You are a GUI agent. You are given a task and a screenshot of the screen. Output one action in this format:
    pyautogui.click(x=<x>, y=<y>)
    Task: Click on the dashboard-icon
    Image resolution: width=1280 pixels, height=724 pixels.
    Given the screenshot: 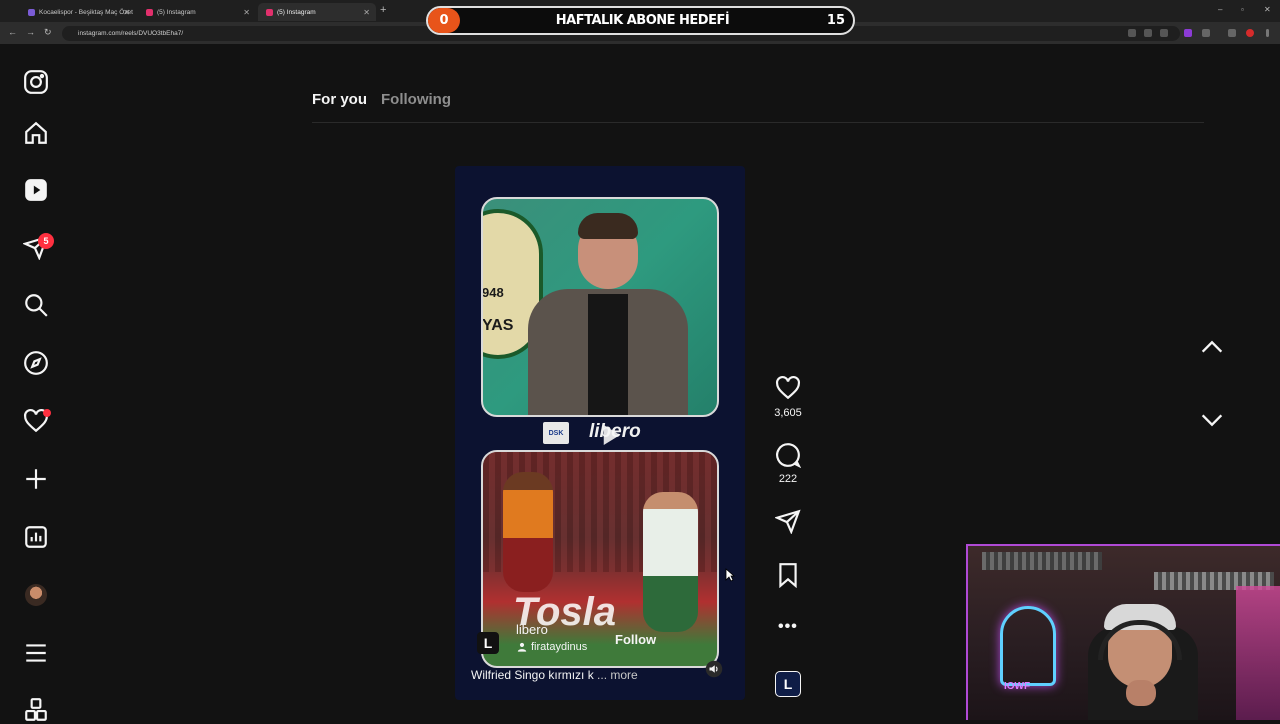 What is the action you would take?
    pyautogui.click(x=36, y=537)
    